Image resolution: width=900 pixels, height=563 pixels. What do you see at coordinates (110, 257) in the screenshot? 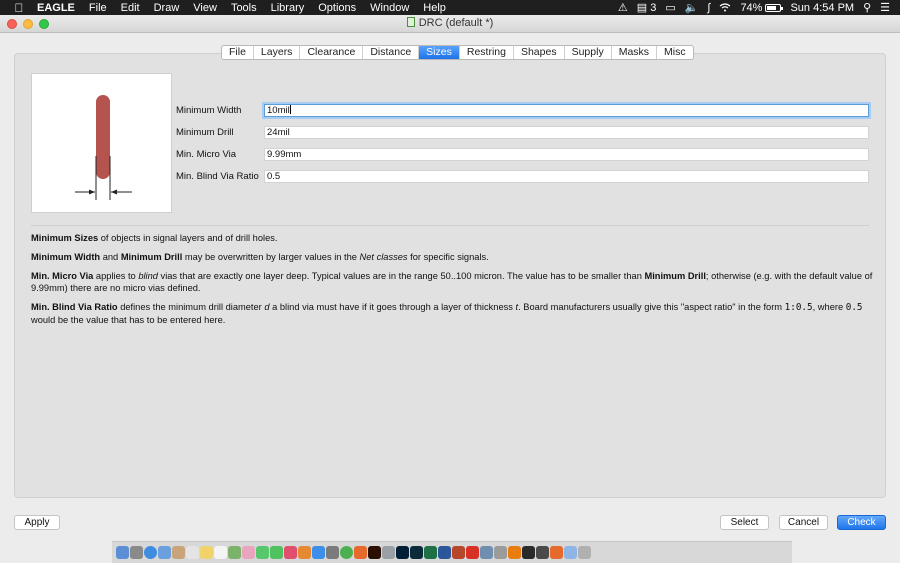
I see `help-p2-text-1: and` at bounding box center [110, 257].